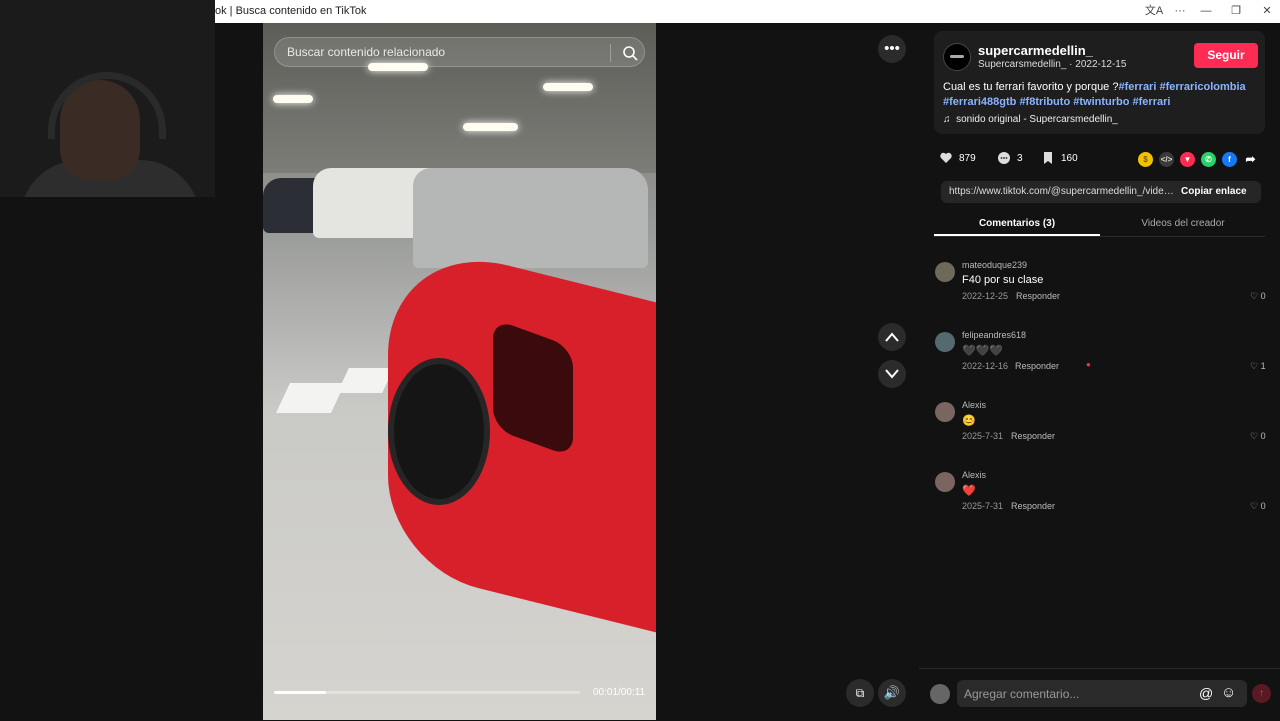  I want to click on webcam-overlay, so click(107, 98).